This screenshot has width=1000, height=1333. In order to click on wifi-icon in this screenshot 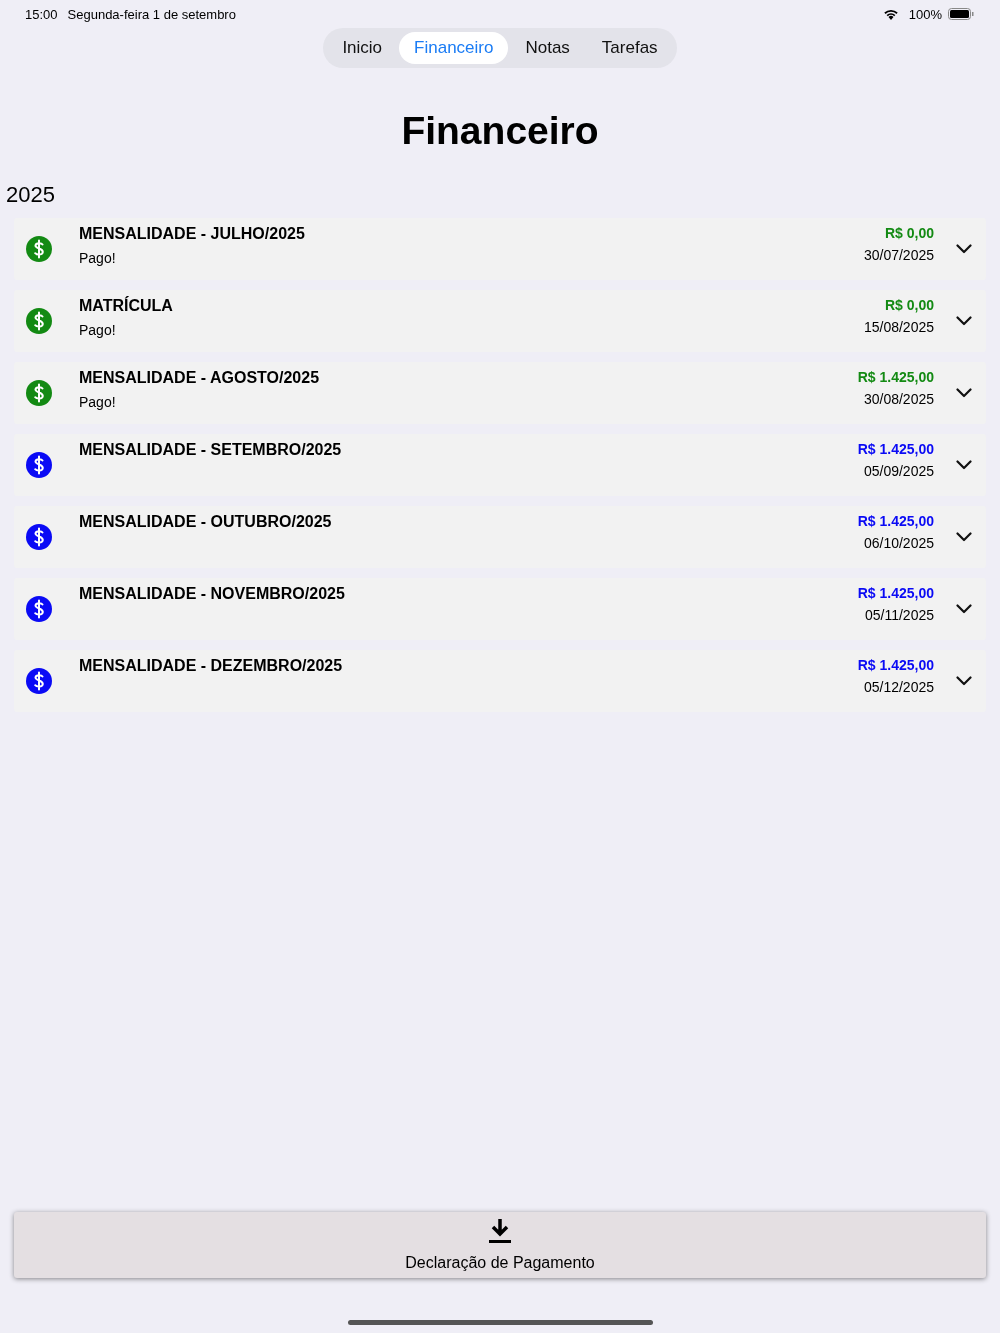, I will do `click(890, 14)`.